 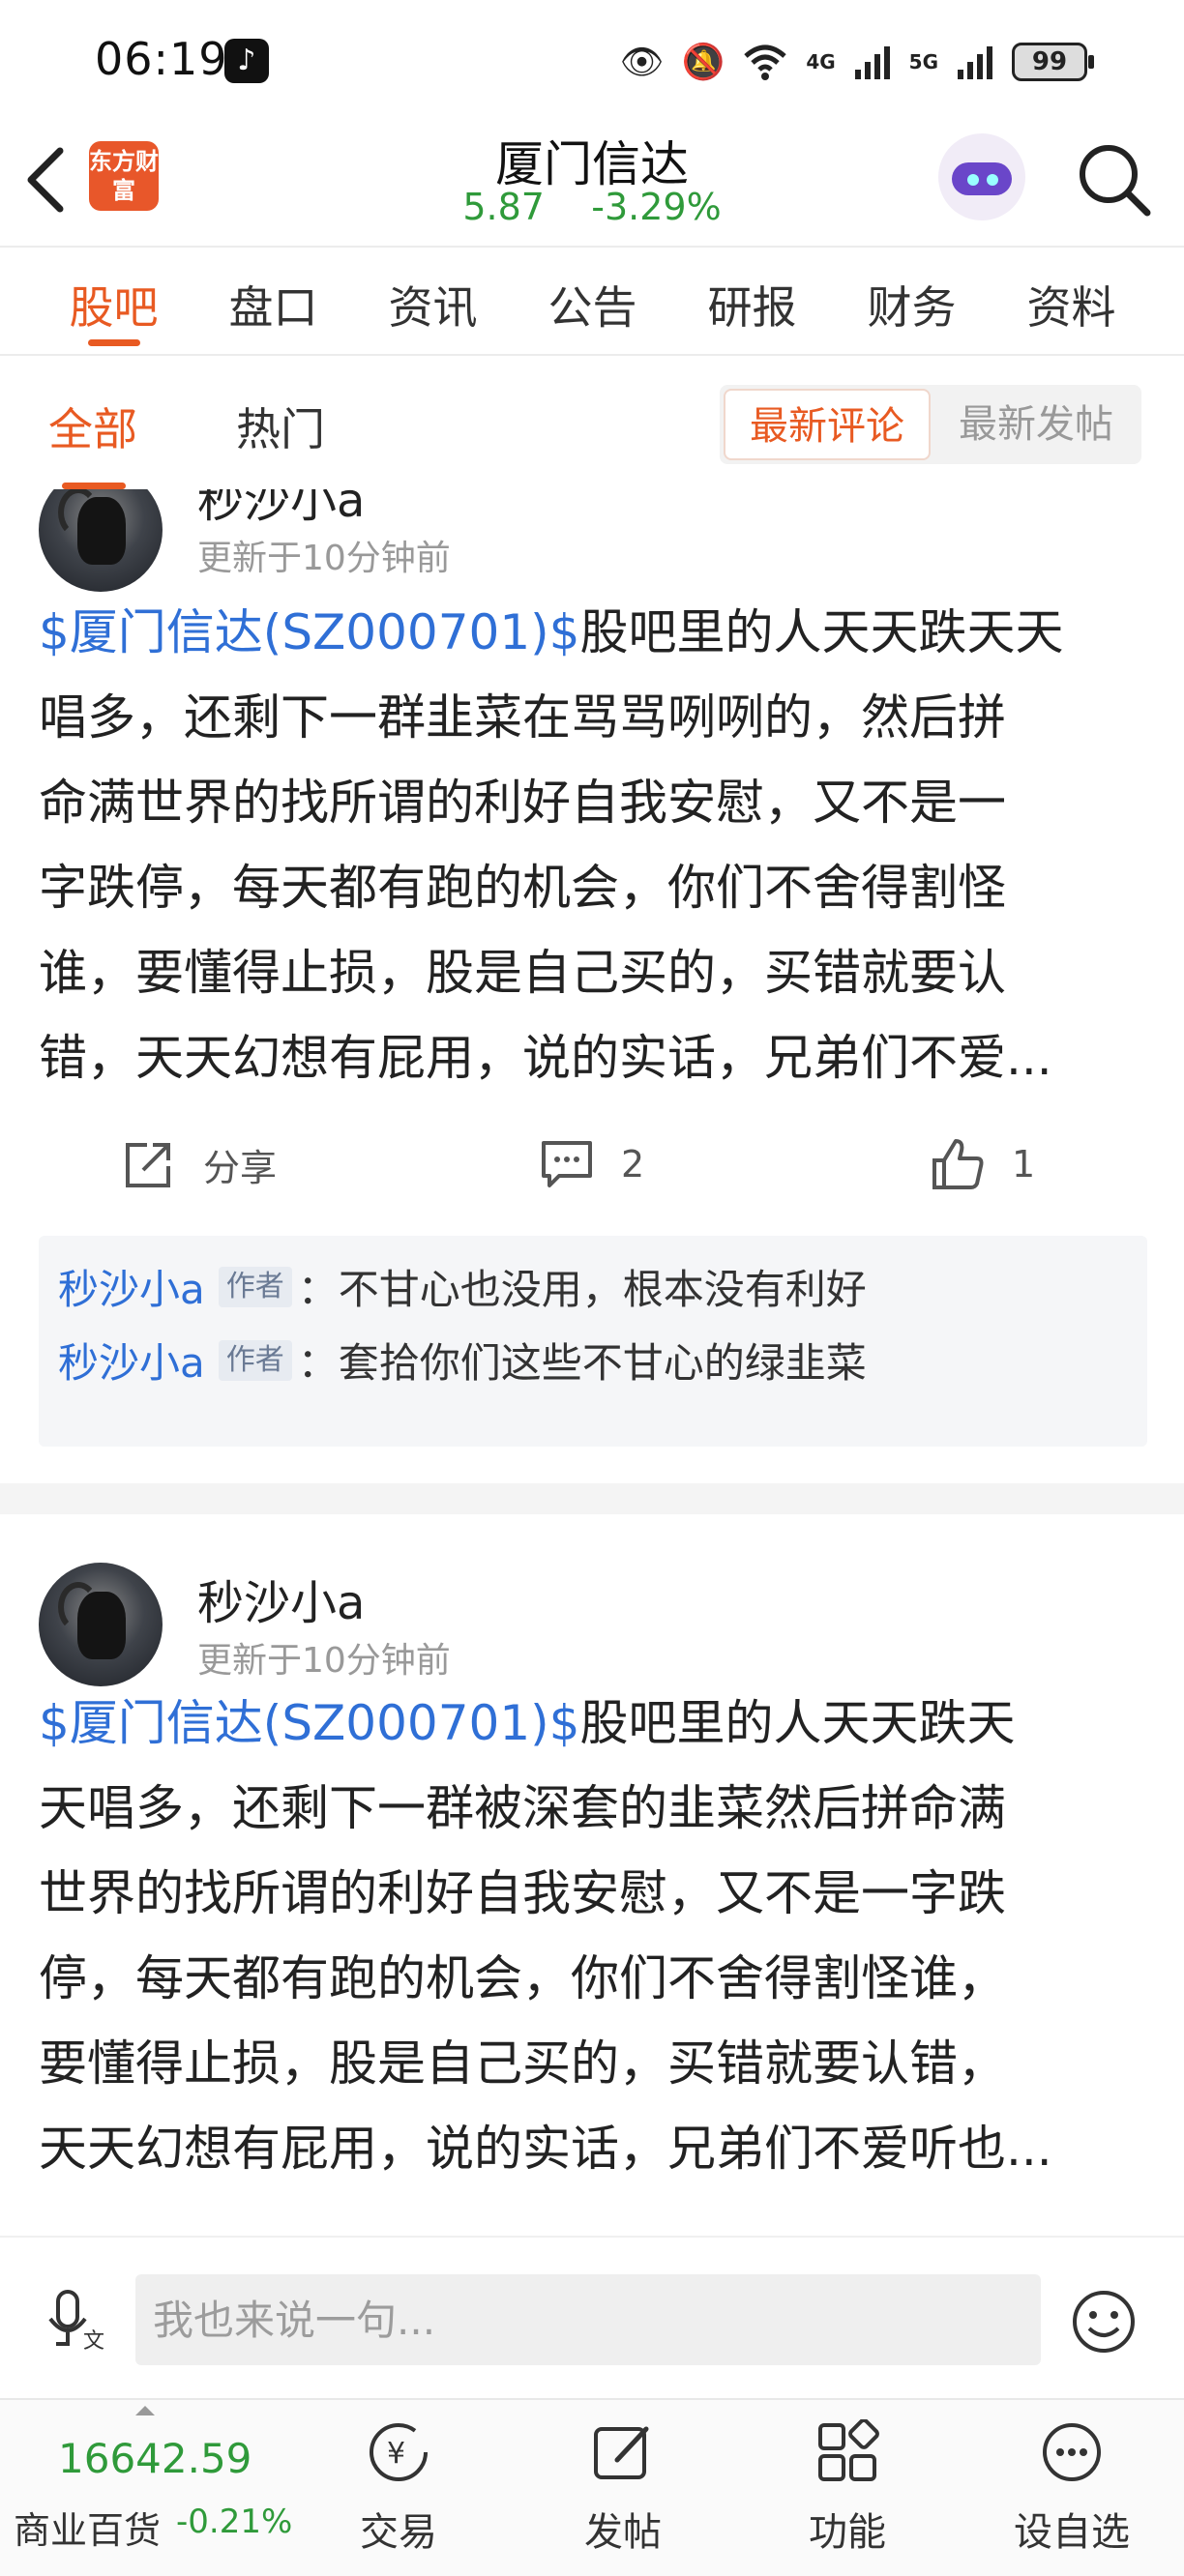 What do you see at coordinates (145, 2410) in the screenshot?
I see `expand-arrow-icon` at bounding box center [145, 2410].